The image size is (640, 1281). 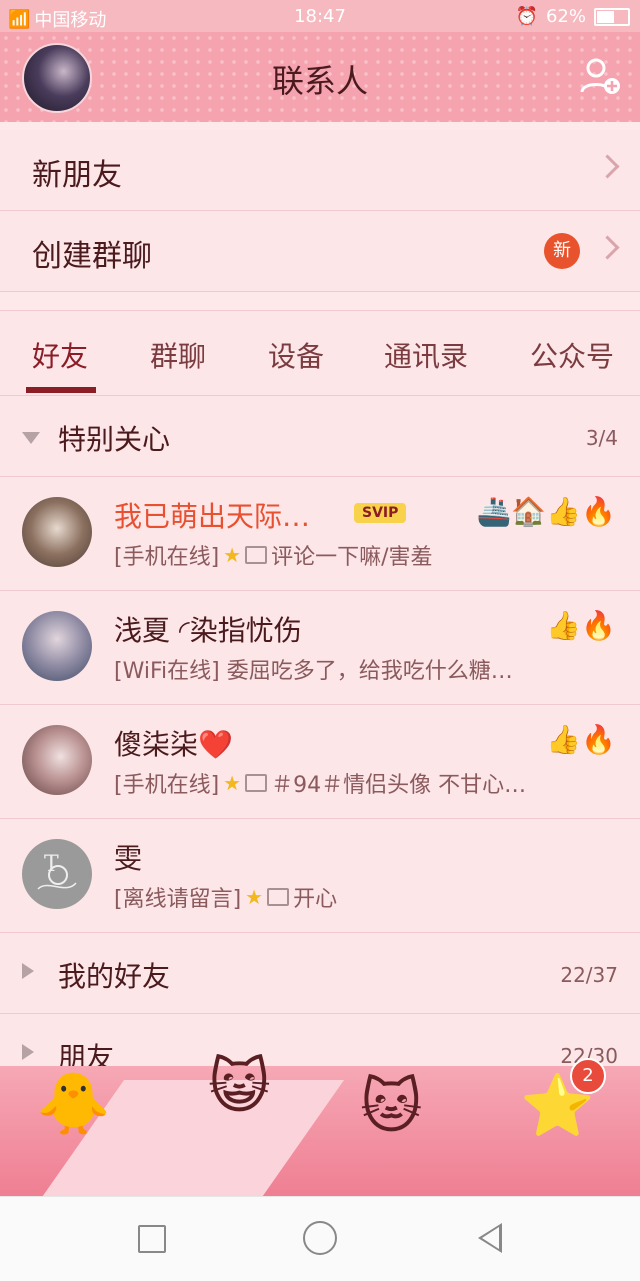 What do you see at coordinates (320, 251) in the screenshot?
I see `create-group-row: 创建群聊 新` at bounding box center [320, 251].